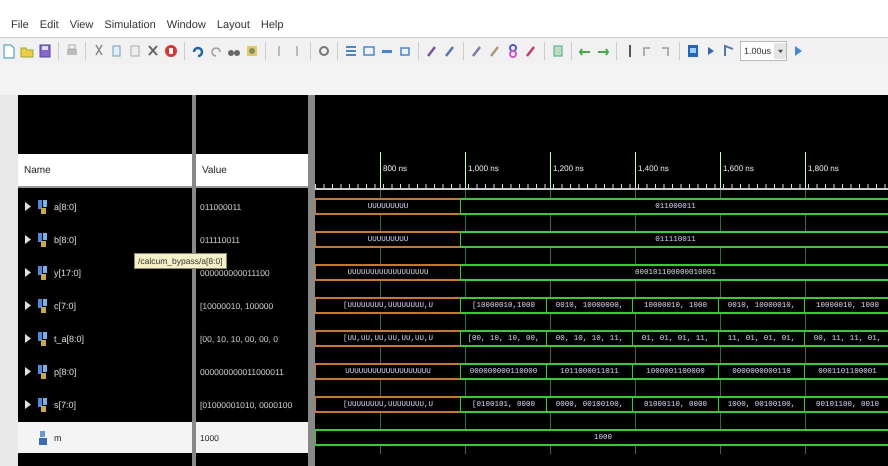 This screenshot has width=888, height=466. What do you see at coordinates (220, 240) in the screenshot?
I see `signal-value: 011110011` at bounding box center [220, 240].